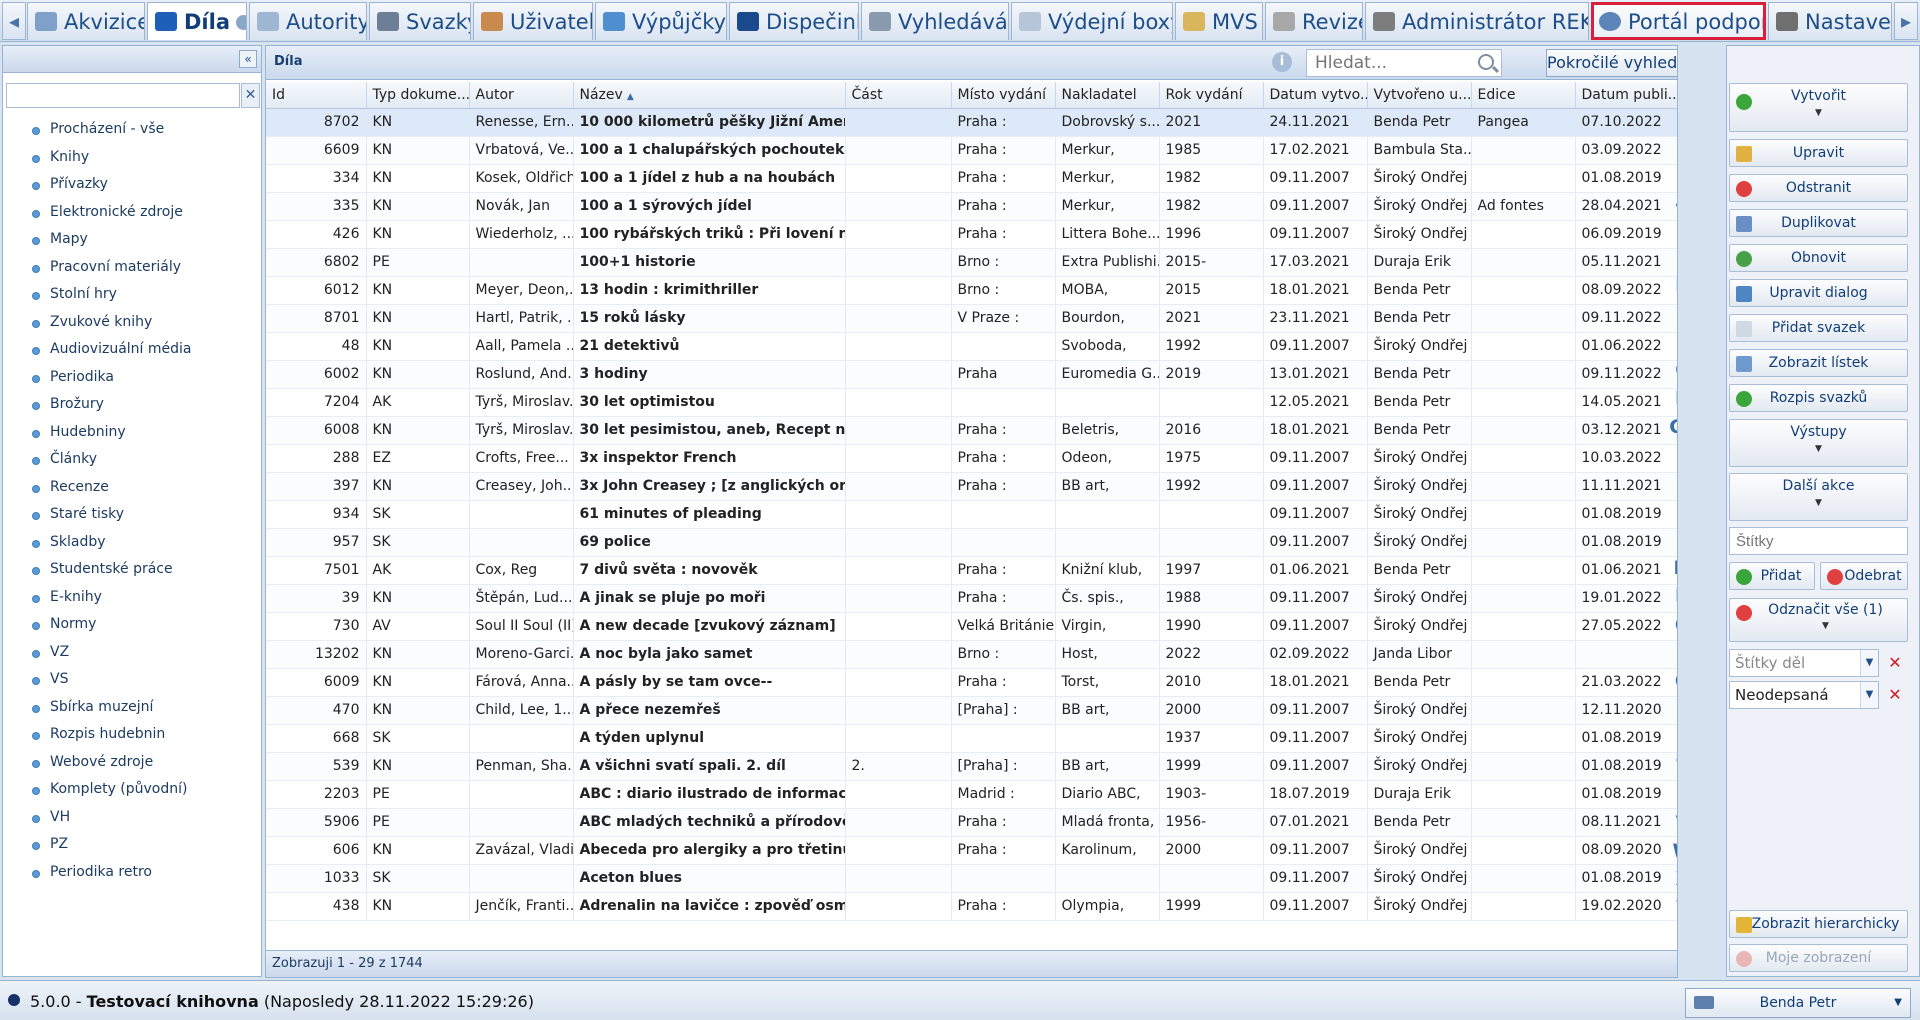 The width and height of the screenshot is (1920, 1020). What do you see at coordinates (132, 845) in the screenshot?
I see `category-item: PZ` at bounding box center [132, 845].